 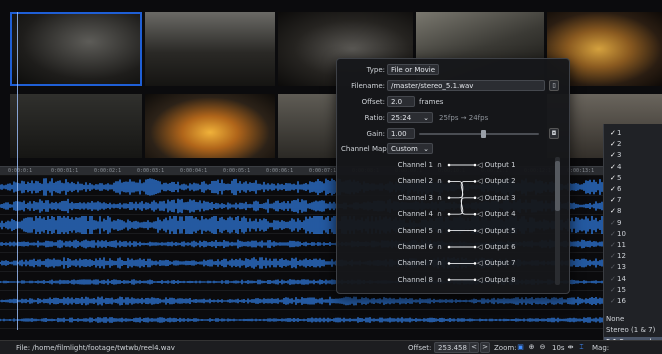 What do you see at coordinates (415, 247) in the screenshot?
I see `channel-label: Channel 6` at bounding box center [415, 247].